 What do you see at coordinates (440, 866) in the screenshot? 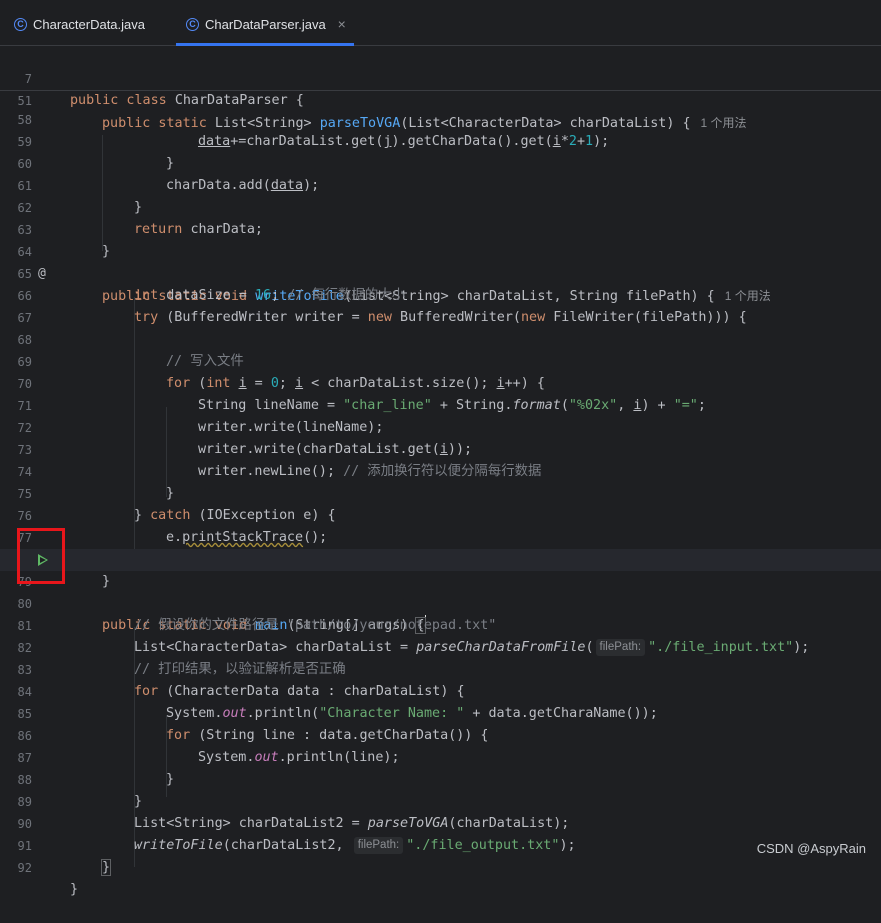
I see `code-line: 92 }` at bounding box center [440, 866].